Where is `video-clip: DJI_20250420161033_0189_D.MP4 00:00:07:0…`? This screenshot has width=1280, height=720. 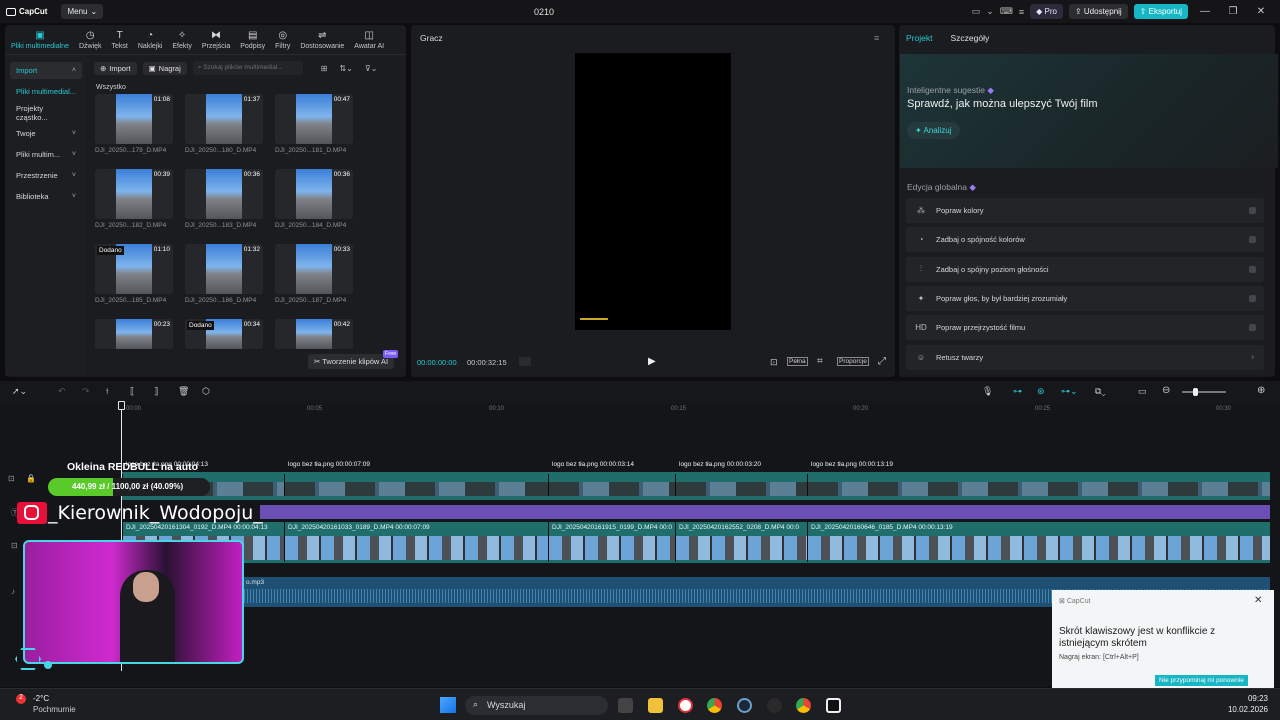
video-clip: DJI_20250420161033_0189_D.MP4 00:00:07:0… is located at coordinates (416, 542).